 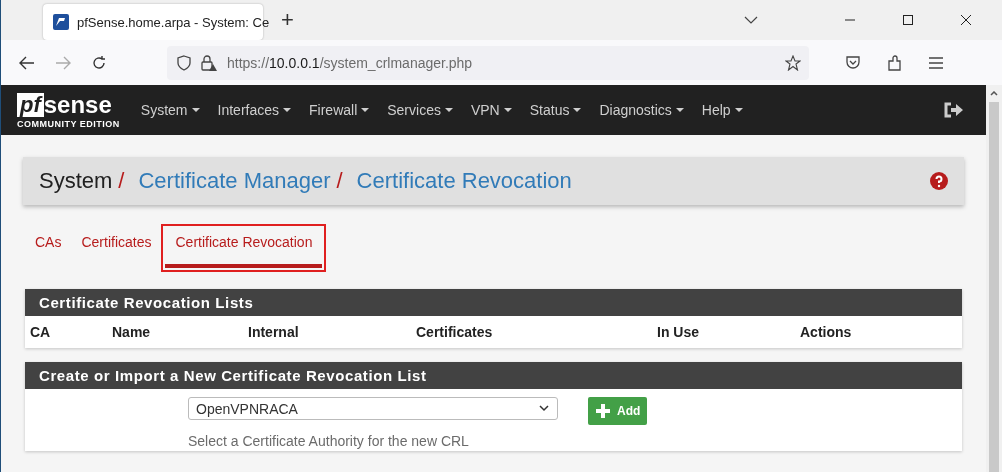 What do you see at coordinates (329, 441) in the screenshot?
I see `help-text: Select a Certificate Authority for the new CRL` at bounding box center [329, 441].